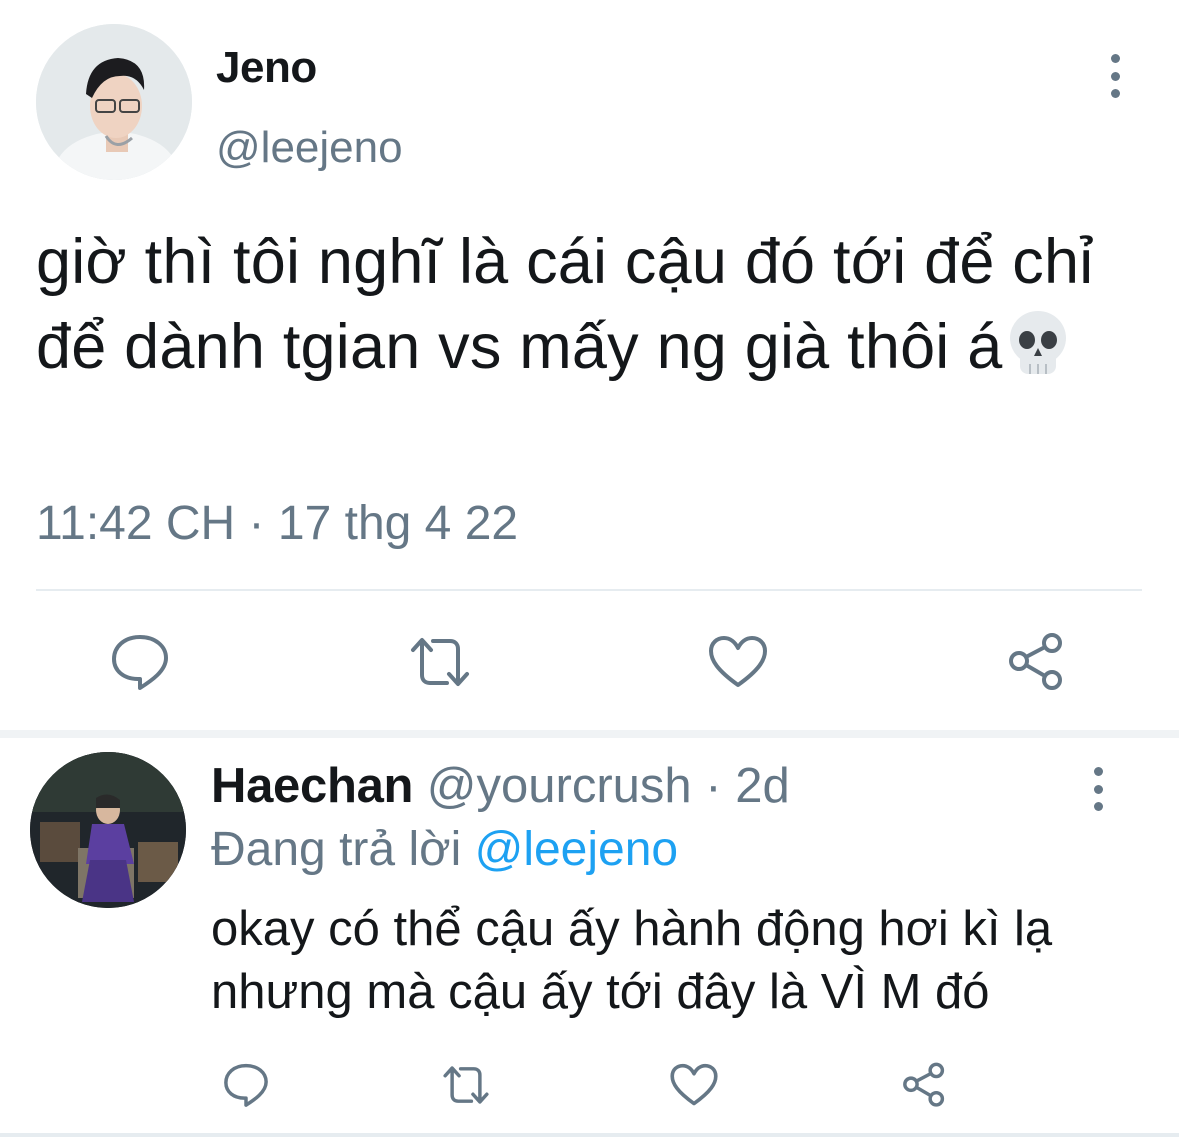 The width and height of the screenshot is (1179, 1137). Describe the element at coordinates (312, 786) in the screenshot. I see `reply-display-name: Haechan` at that location.